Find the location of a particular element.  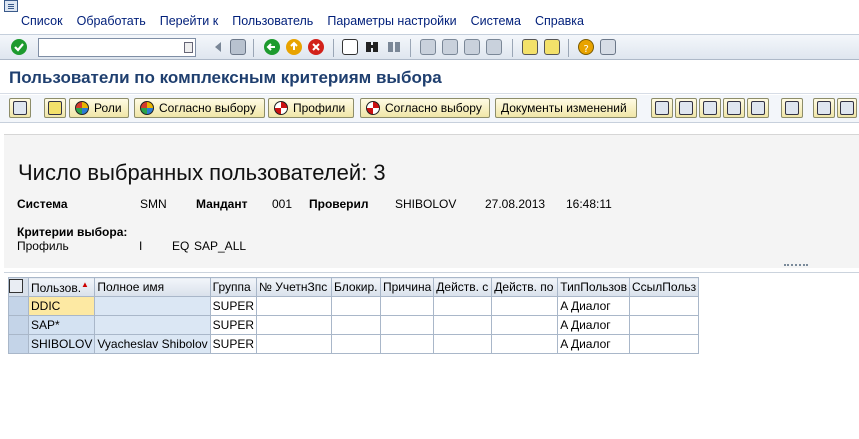

collapse-left-icon is located at coordinates (218, 47).